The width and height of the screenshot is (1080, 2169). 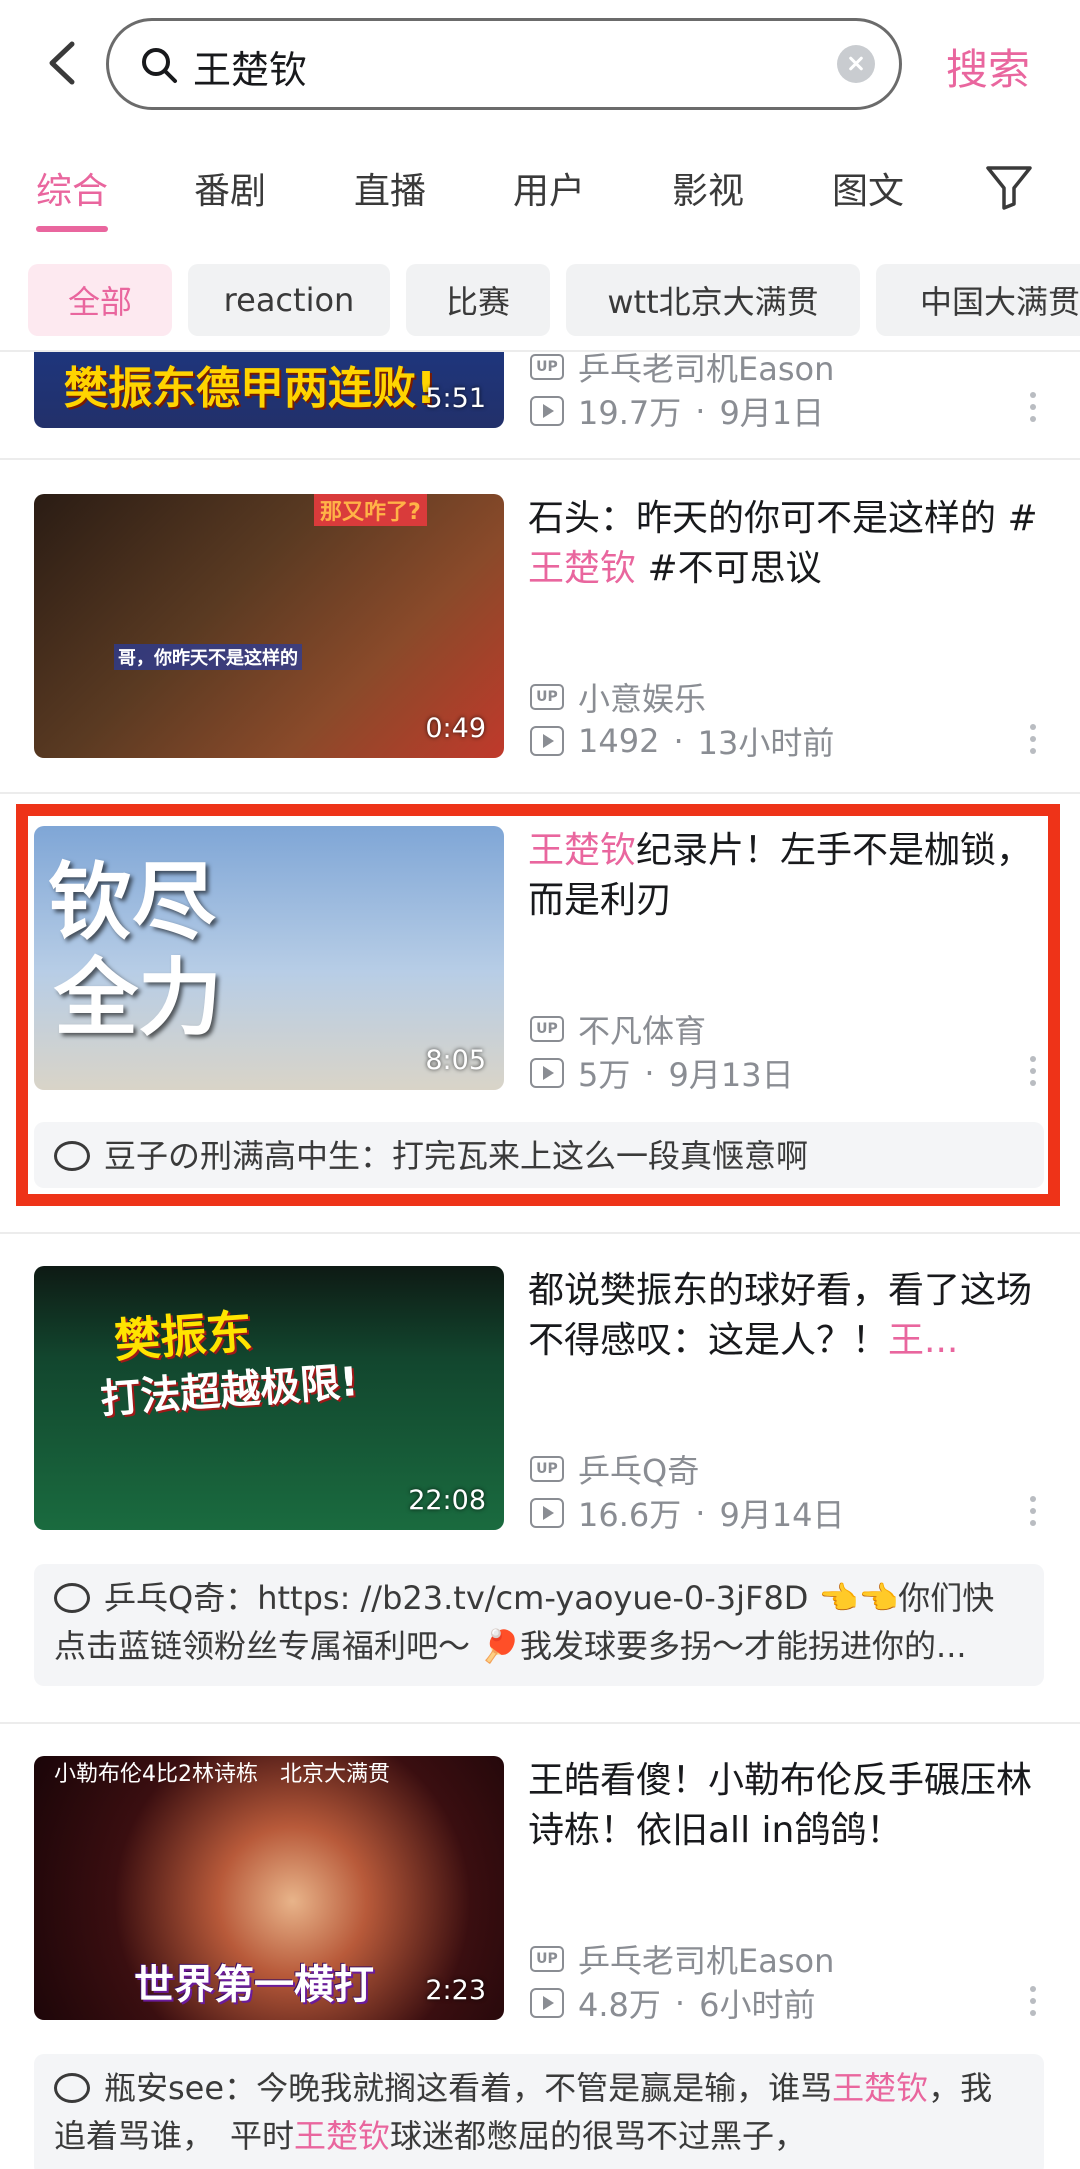 I want to click on tab-live: 直播, so click(x=390, y=188).